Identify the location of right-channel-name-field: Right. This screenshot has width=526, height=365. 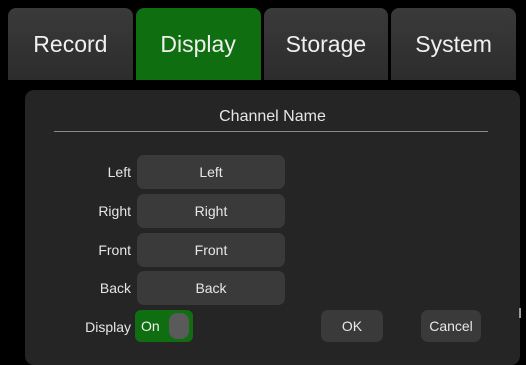
(211, 211).